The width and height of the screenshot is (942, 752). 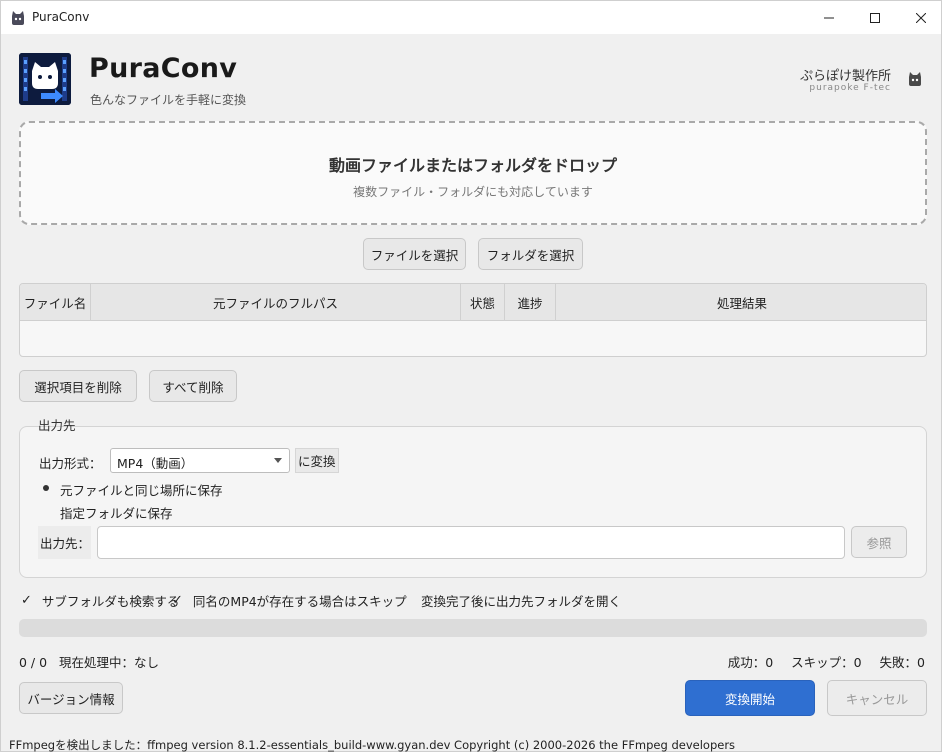 What do you see at coordinates (299, 601) in the screenshot?
I see `skip-existing-checkbox-label: 同名のMP4が存在する場合はスキップ` at bounding box center [299, 601].